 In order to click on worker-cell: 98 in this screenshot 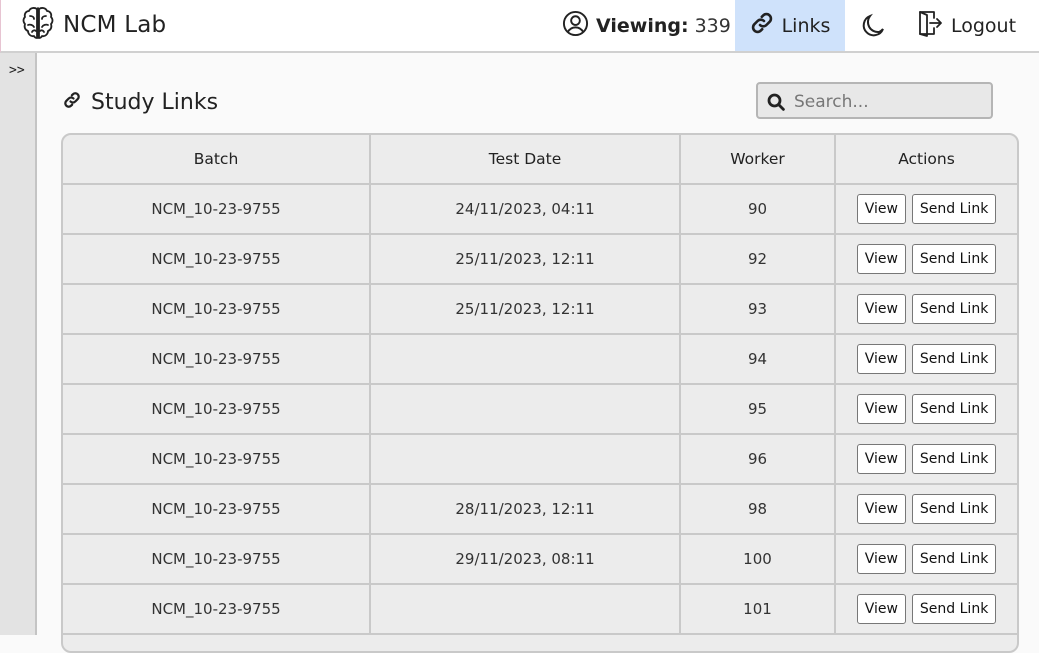, I will do `click(757, 509)`.